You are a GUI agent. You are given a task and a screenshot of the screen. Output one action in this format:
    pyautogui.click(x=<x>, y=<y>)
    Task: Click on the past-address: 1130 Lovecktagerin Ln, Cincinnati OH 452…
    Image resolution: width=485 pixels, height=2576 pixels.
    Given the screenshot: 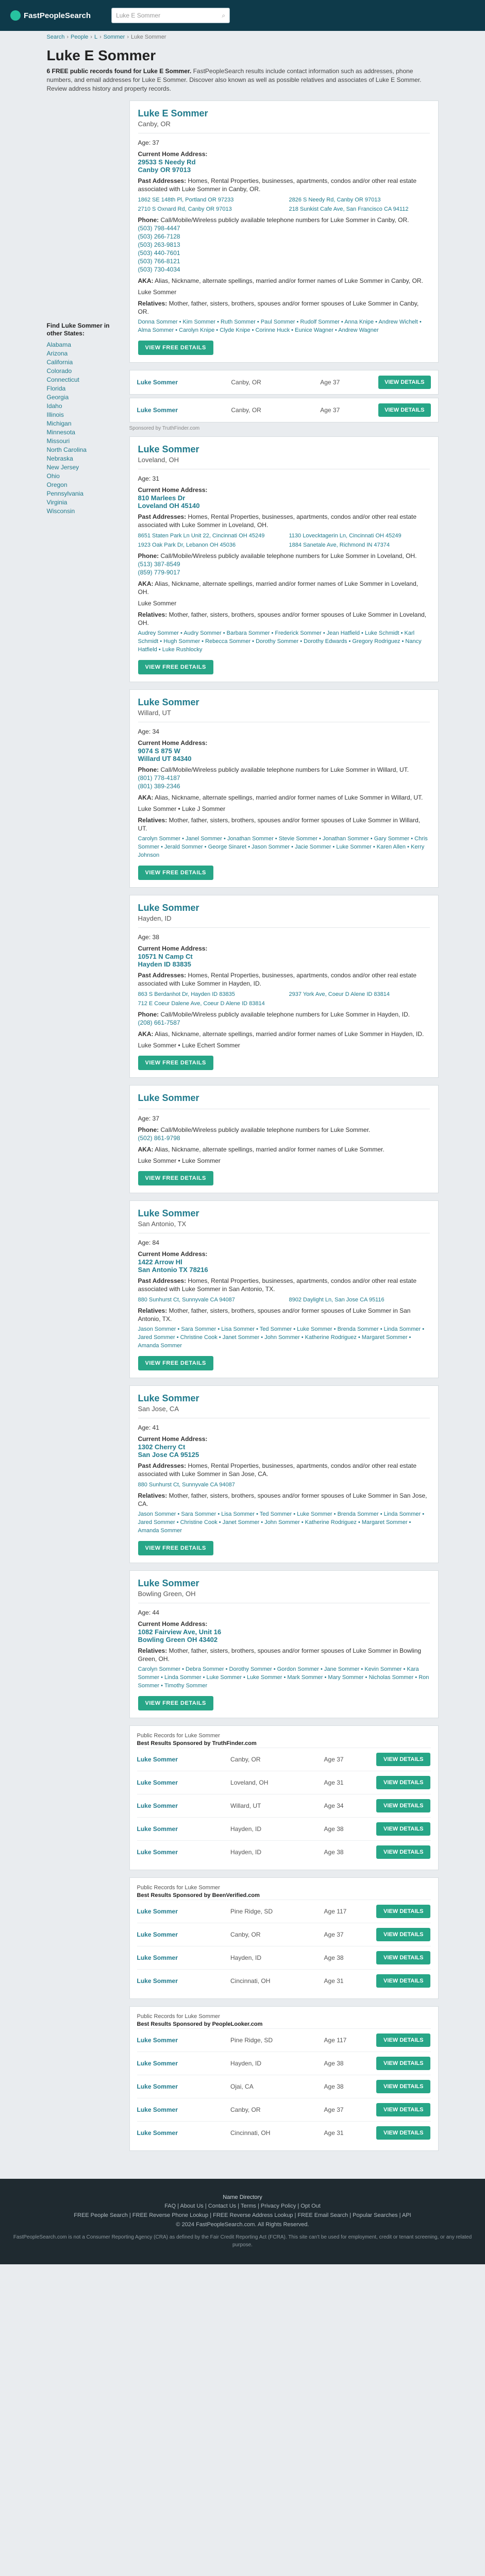 What is the action you would take?
    pyautogui.click(x=359, y=535)
    